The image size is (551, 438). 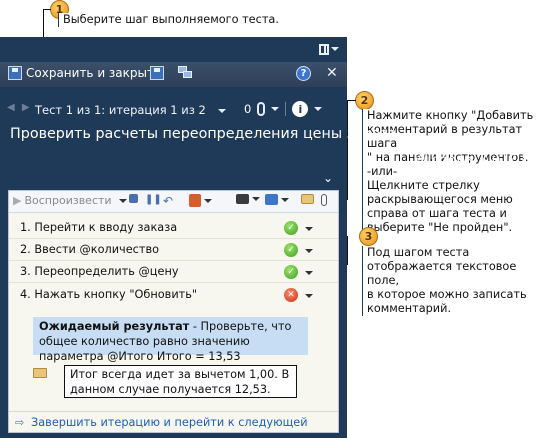 I want to click on tile-windows-icon, so click(x=185, y=72).